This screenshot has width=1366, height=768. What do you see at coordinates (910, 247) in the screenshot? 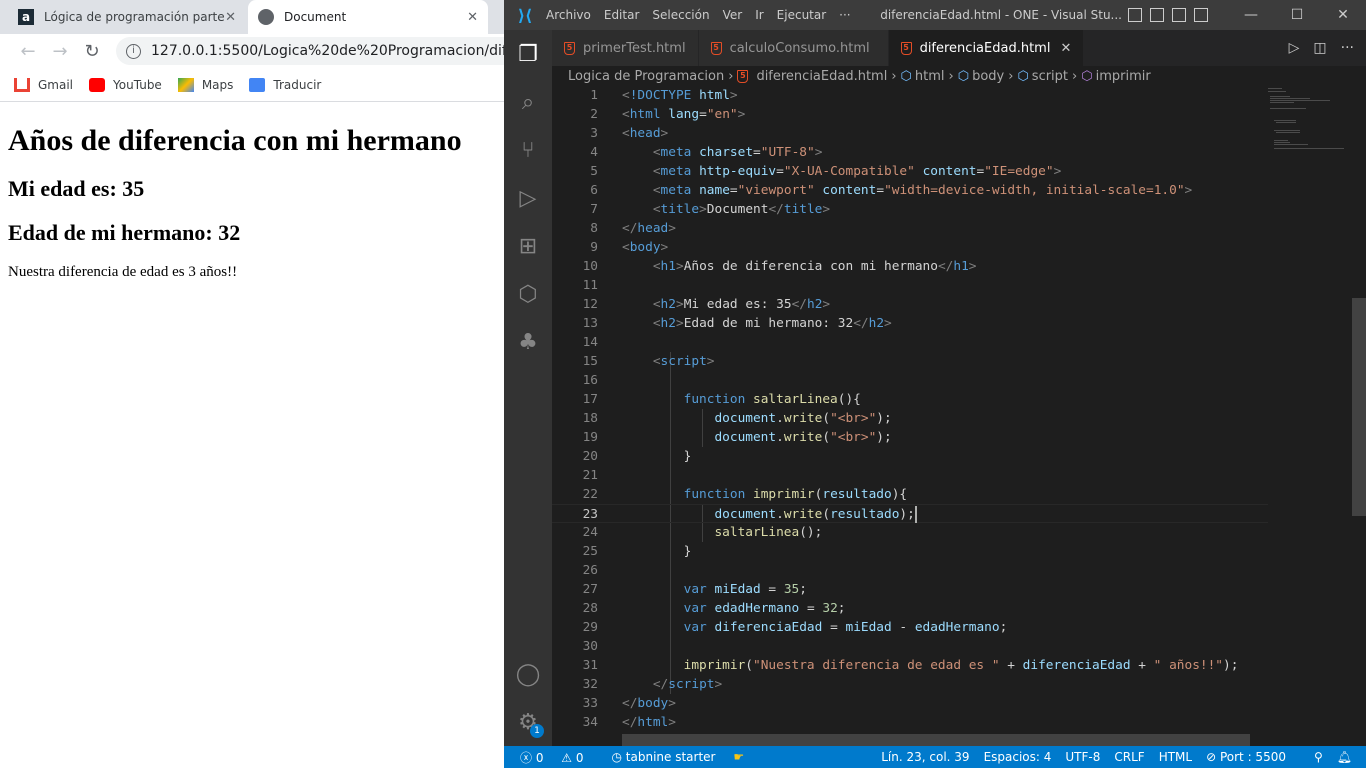
I see `code-line: 9 <body>` at bounding box center [910, 247].